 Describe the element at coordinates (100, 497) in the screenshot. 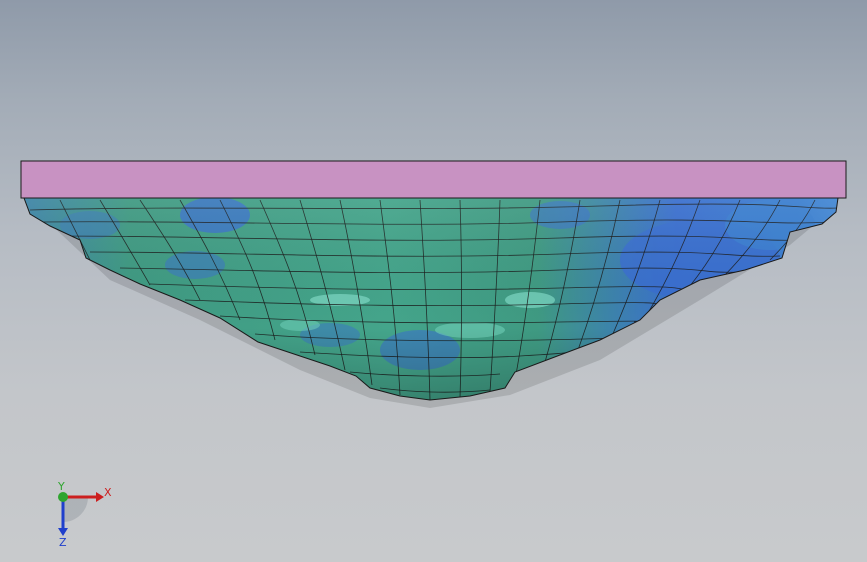

I see `x-axis-arrowhead` at that location.